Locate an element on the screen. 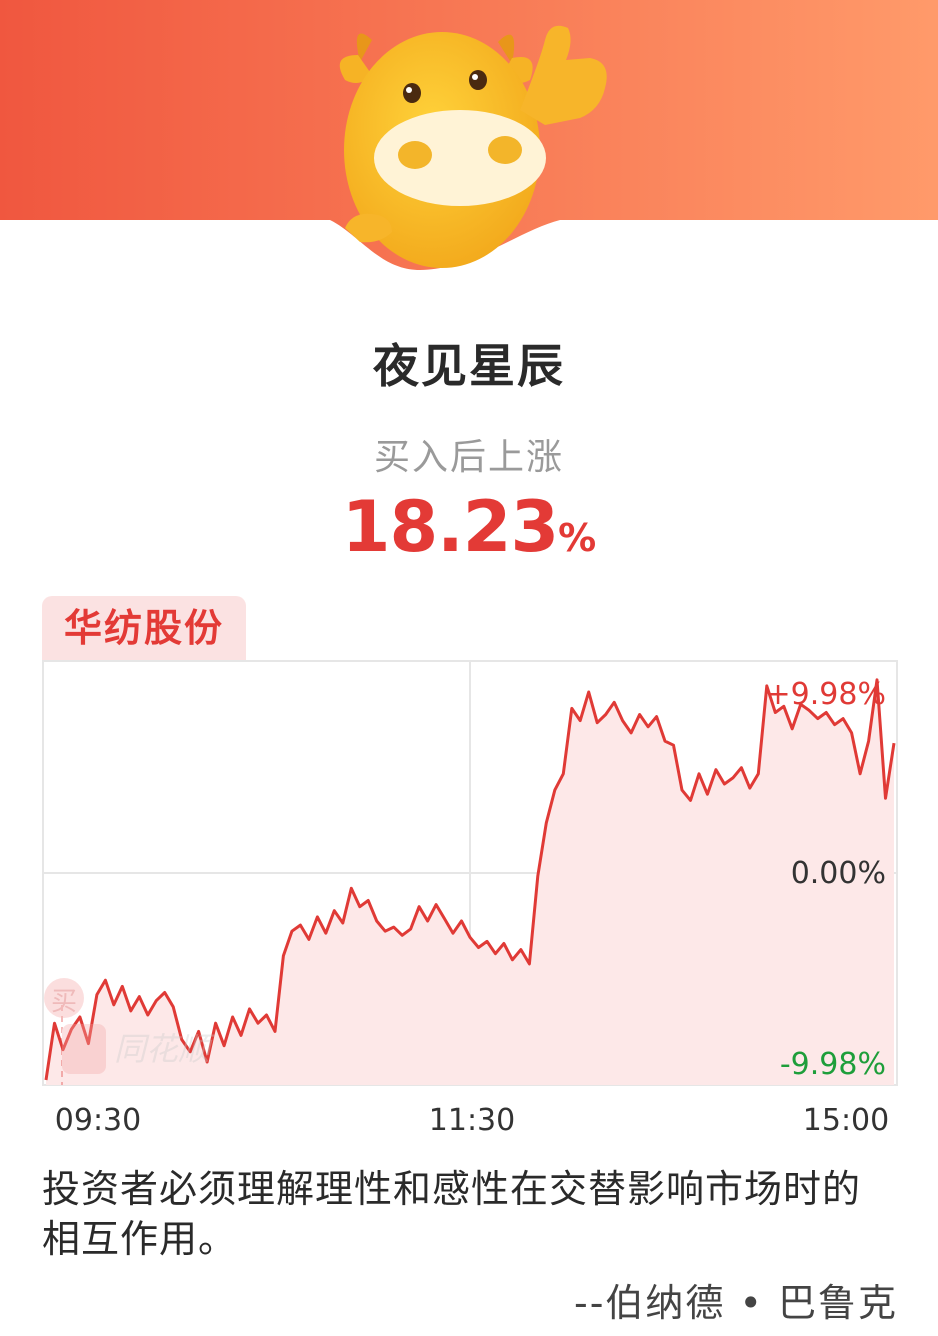 This screenshot has height=1336, width=938. gain-label: 买入后上涨 is located at coordinates (468, 457).